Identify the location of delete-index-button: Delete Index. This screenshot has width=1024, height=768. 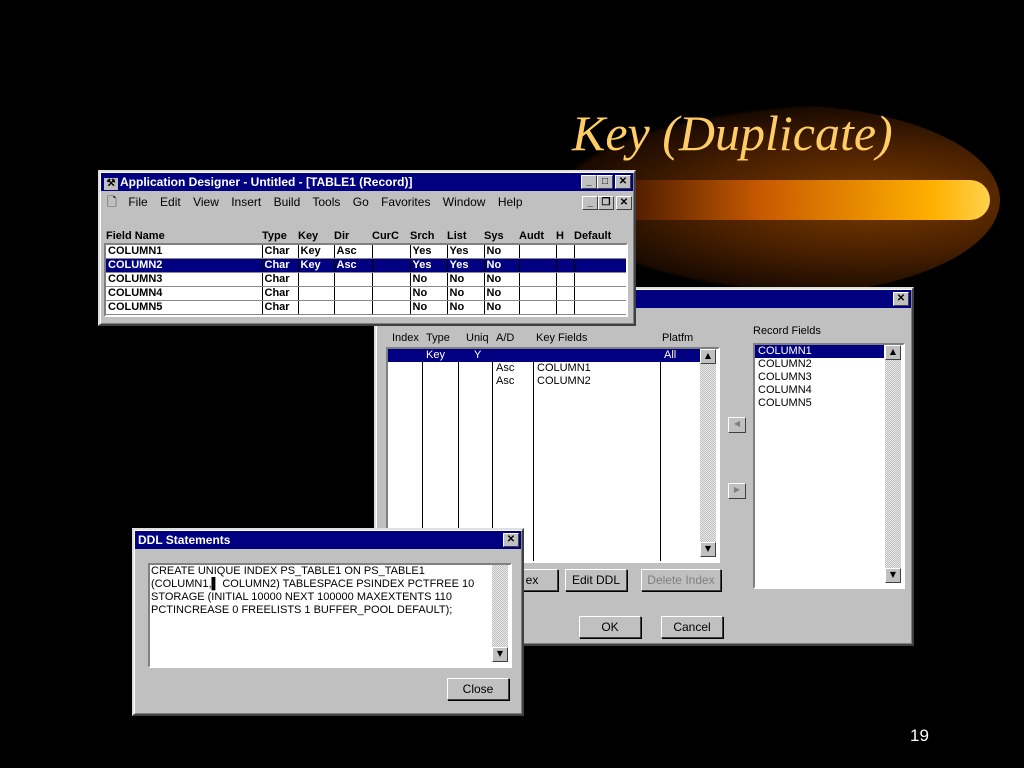
(681, 580).